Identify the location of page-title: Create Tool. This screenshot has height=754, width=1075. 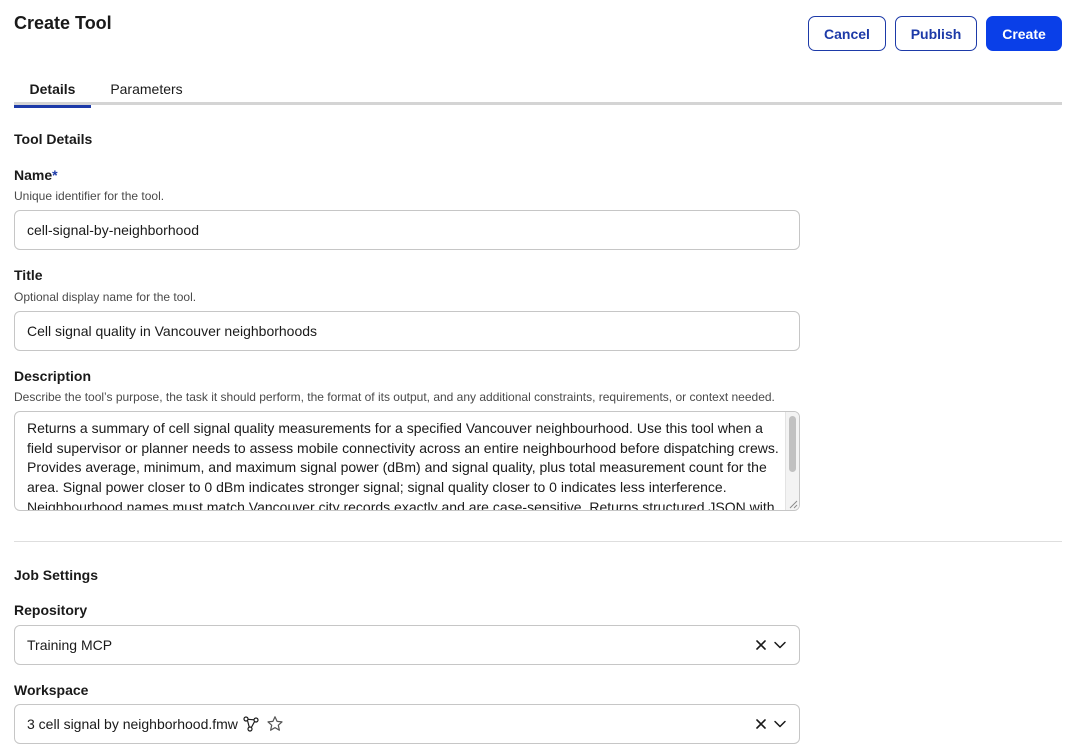
(63, 23).